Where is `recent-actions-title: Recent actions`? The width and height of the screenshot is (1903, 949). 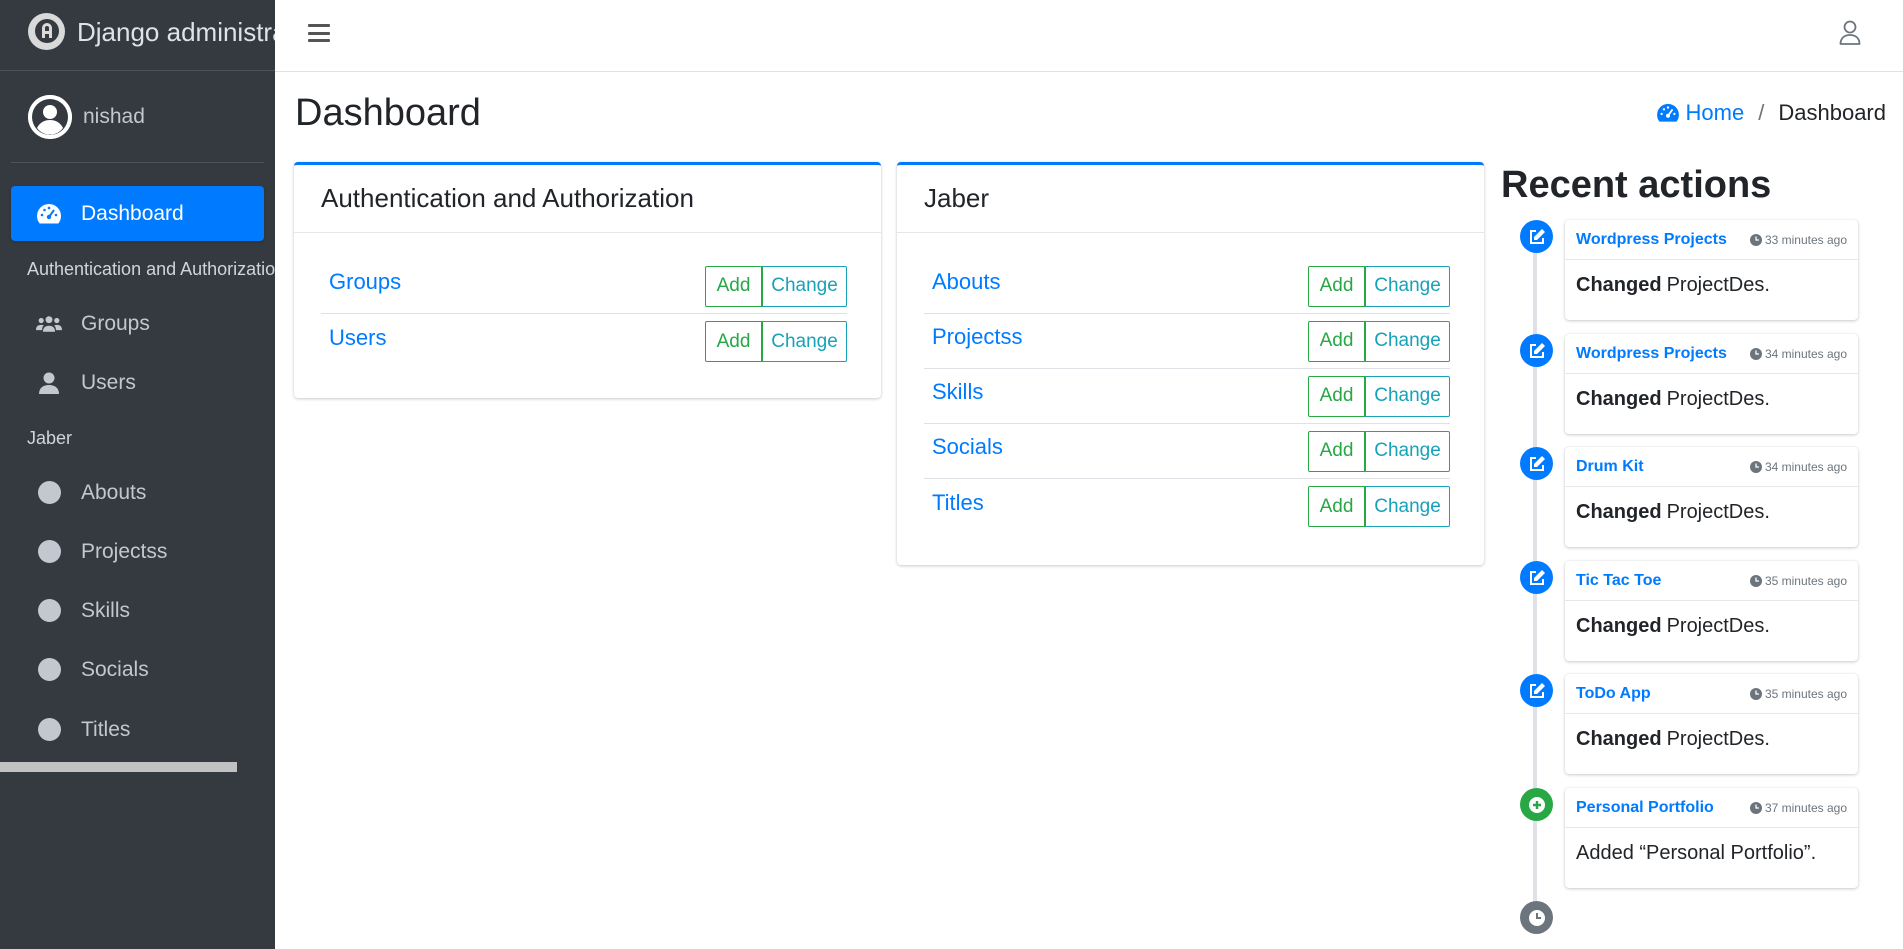
recent-actions-title: Recent actions is located at coordinates (1636, 185).